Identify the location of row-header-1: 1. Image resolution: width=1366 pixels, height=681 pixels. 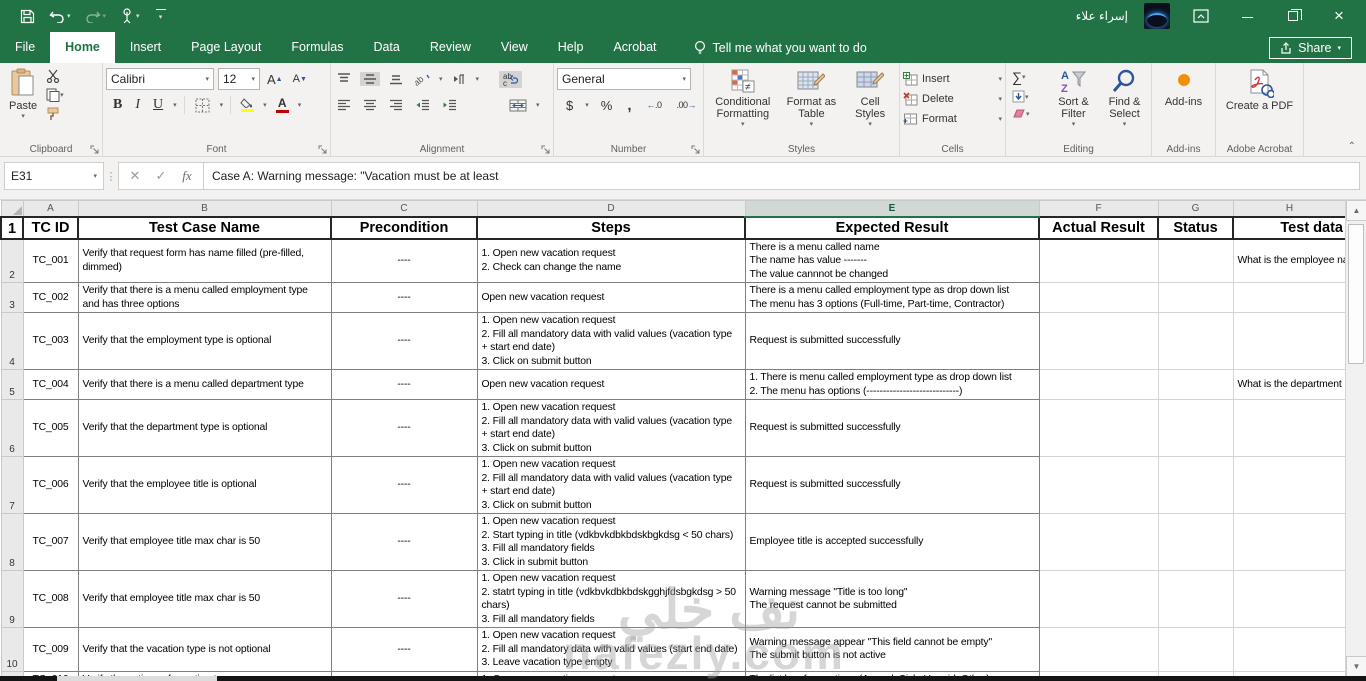
(12, 227).